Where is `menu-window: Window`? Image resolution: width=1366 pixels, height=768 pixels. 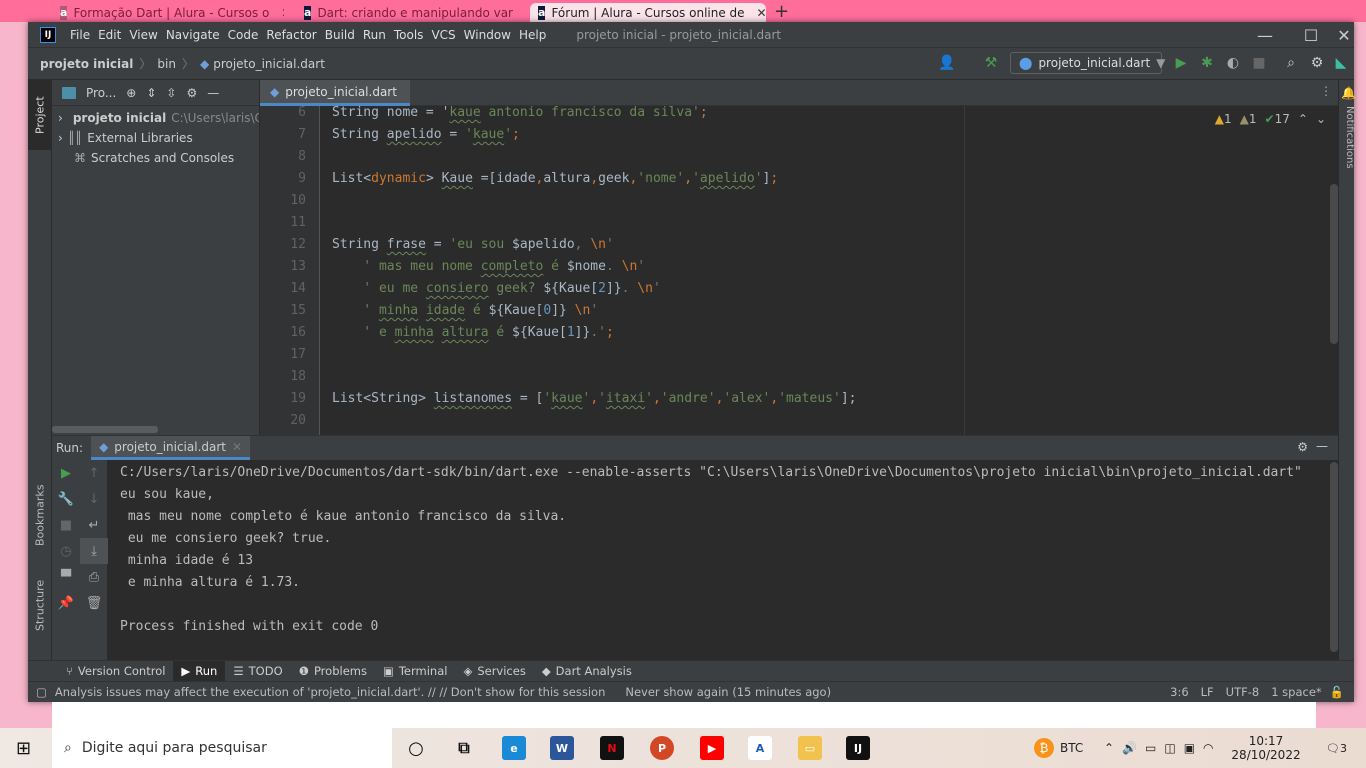
menu-window: Window is located at coordinates (487, 35).